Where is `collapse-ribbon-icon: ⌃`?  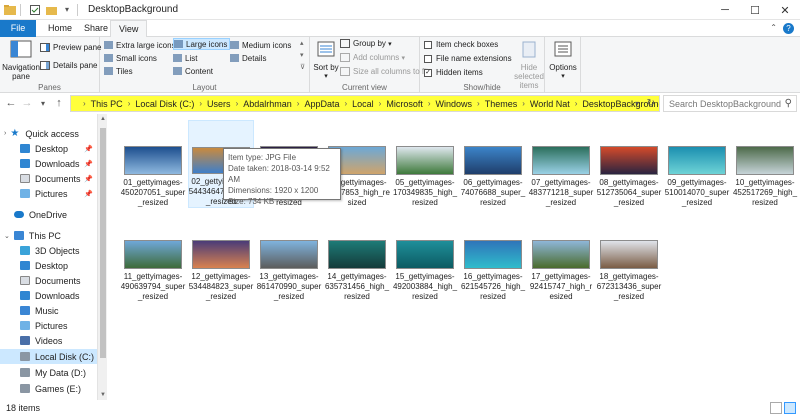
collapse-ribbon-icon: ⌃ is located at coordinates (773, 28).